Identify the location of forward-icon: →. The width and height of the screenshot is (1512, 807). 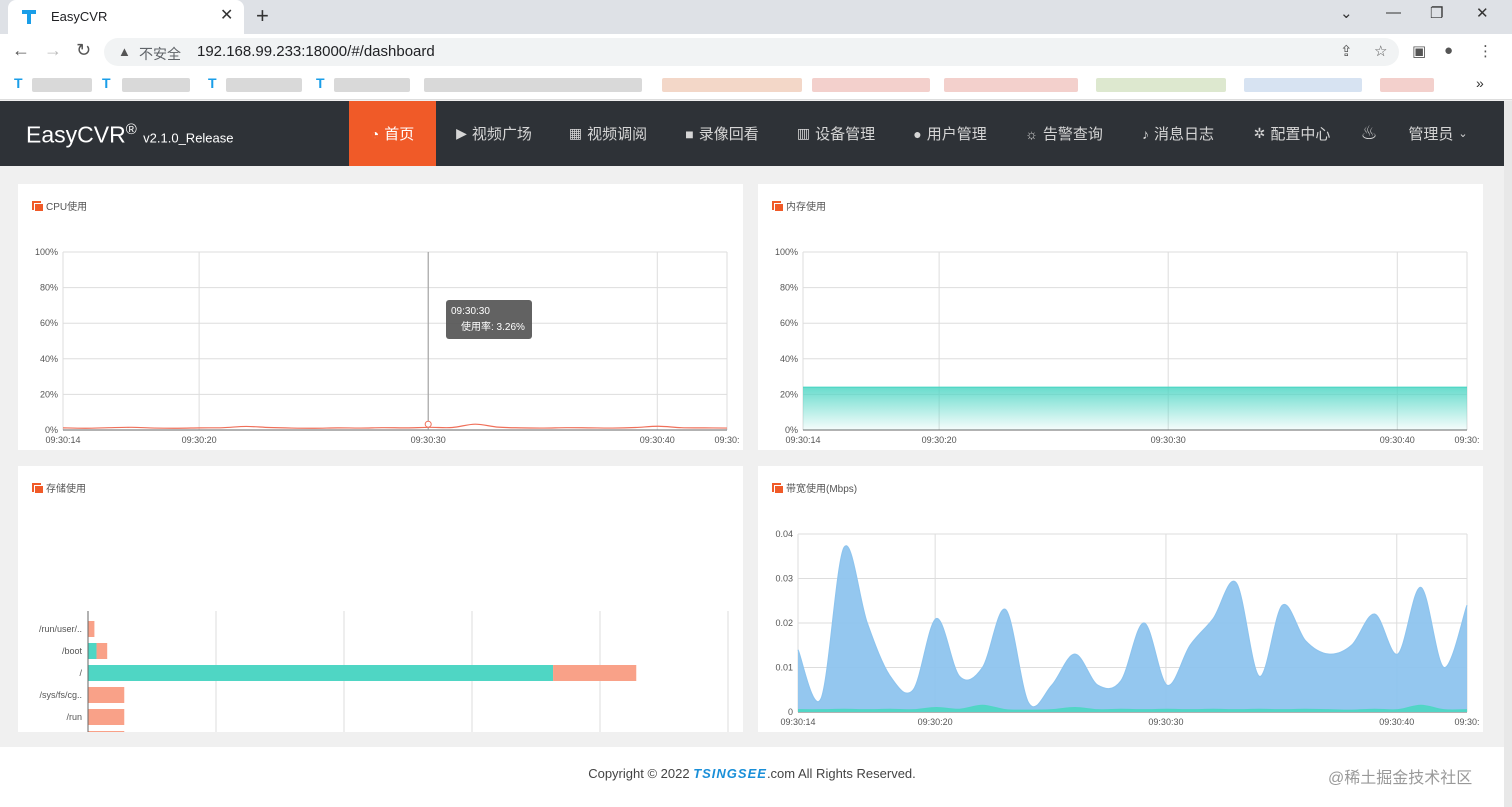
(53, 50).